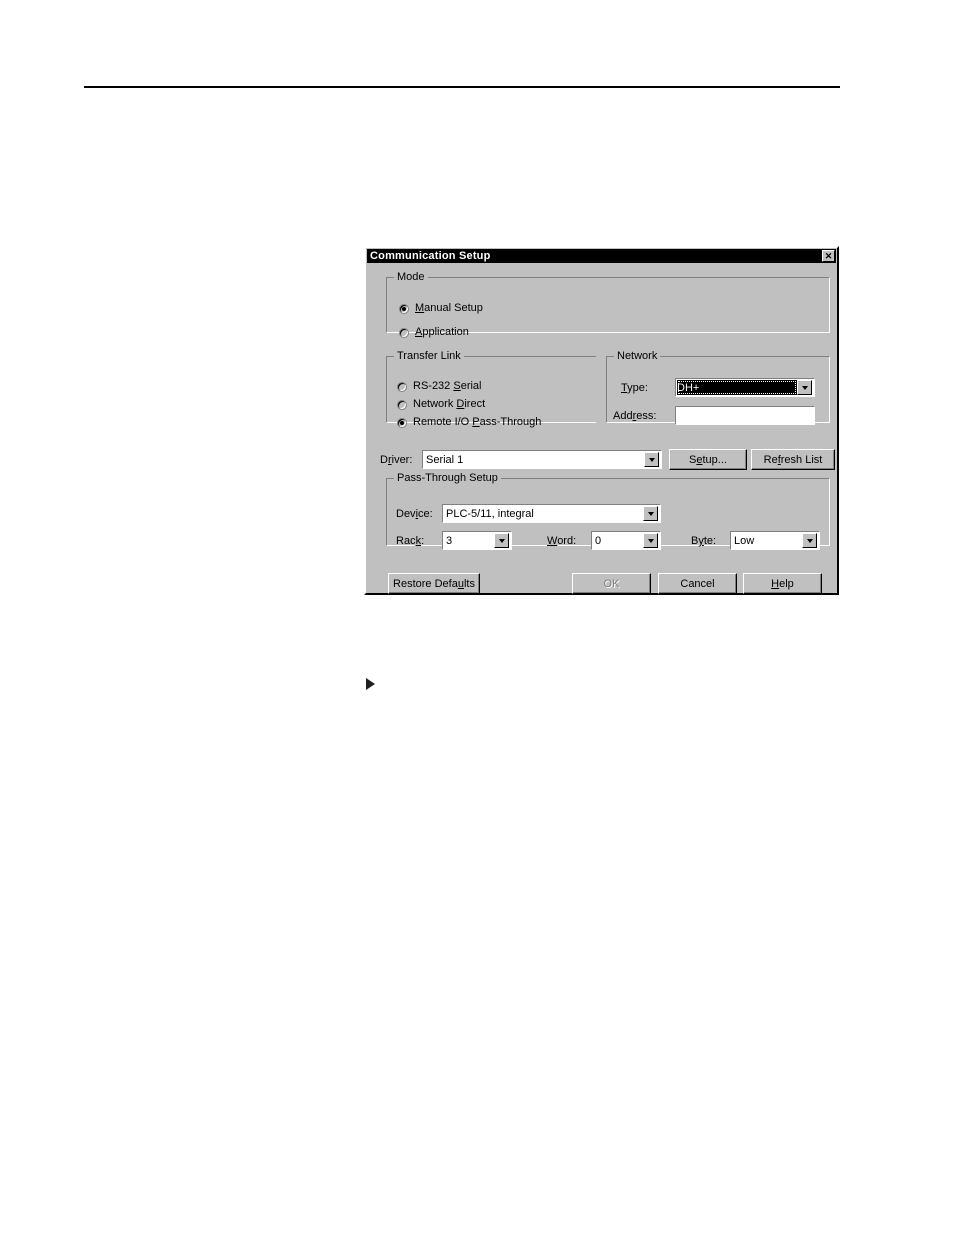 The width and height of the screenshot is (954, 1235). Describe the element at coordinates (775, 540) in the screenshot. I see `byte-combo: Low` at that location.